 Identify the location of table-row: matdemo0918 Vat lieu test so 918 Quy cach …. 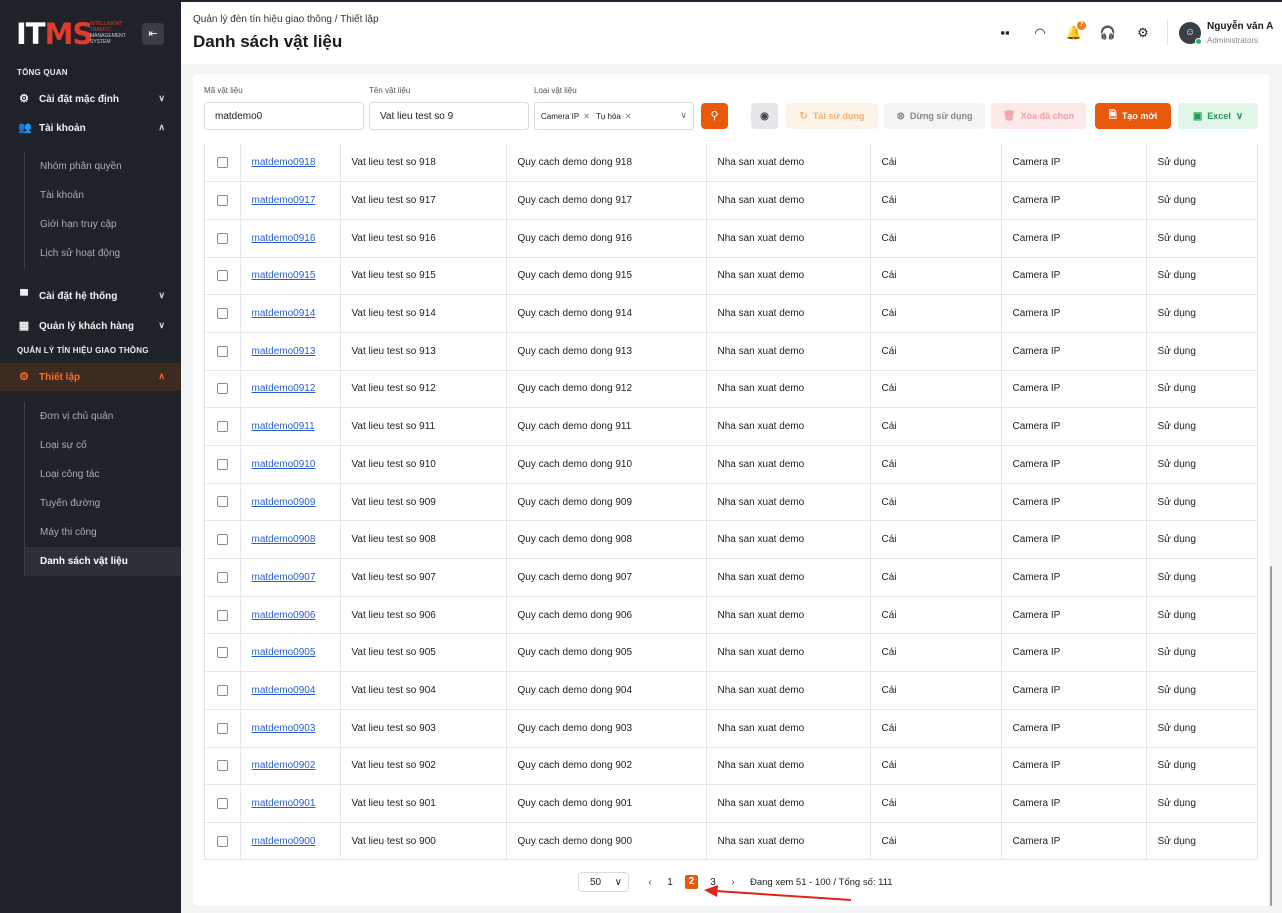
(731, 163).